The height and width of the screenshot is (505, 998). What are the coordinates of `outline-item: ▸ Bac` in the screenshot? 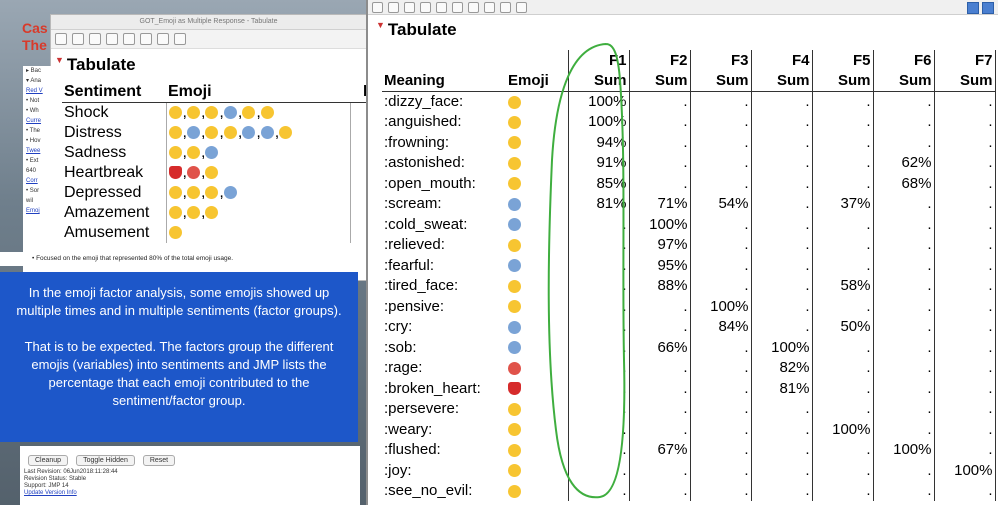 It's located at (39, 71).